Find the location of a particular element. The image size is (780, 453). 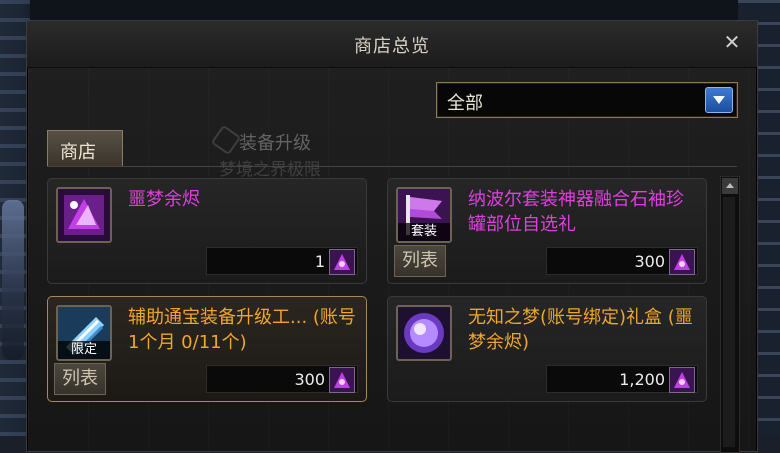

shop-item-card: 套装 纳波尔套装神器融合石袖珍罐部位自选礼 列表 300 is located at coordinates (547, 231).